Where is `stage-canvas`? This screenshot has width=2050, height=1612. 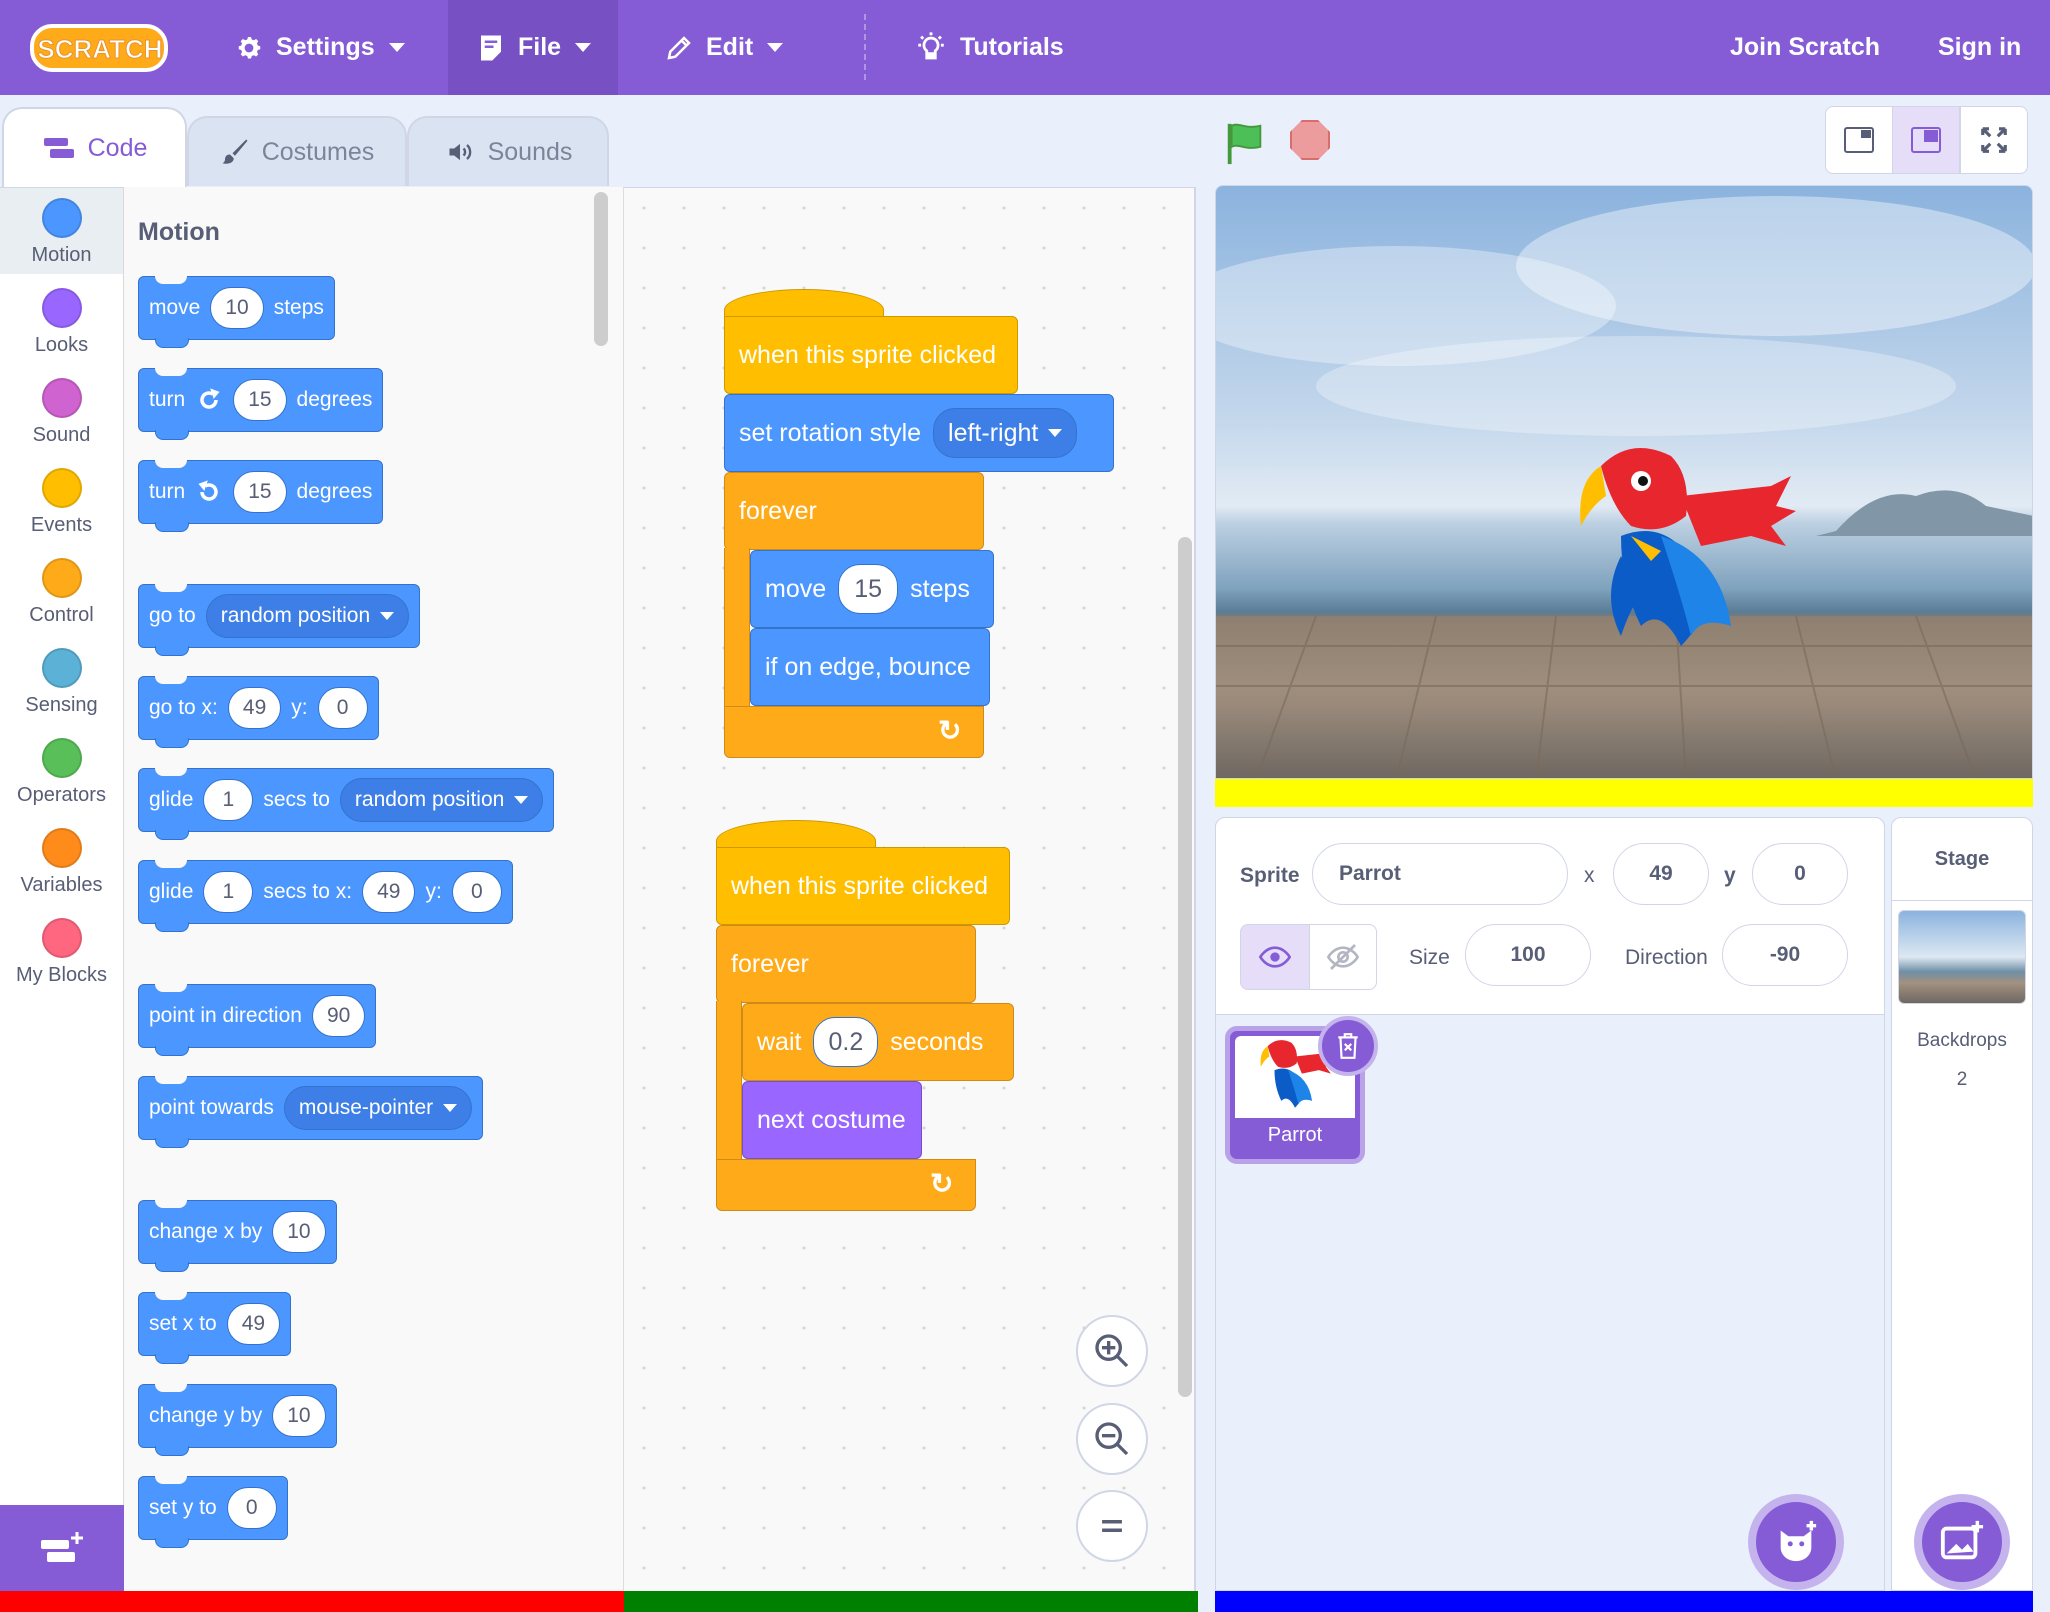 stage-canvas is located at coordinates (1624, 482).